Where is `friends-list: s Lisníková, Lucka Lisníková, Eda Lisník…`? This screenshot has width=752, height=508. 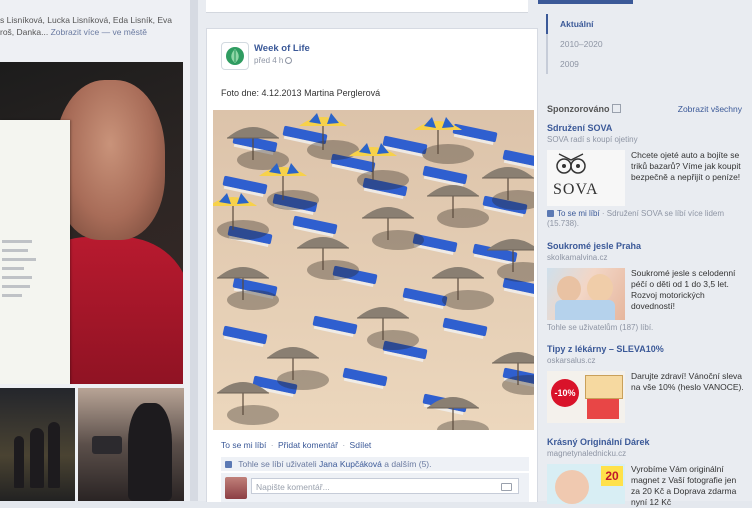 friends-list: s Lisníková, Lucka Lisníková, Eda Lisník… is located at coordinates (93, 26).